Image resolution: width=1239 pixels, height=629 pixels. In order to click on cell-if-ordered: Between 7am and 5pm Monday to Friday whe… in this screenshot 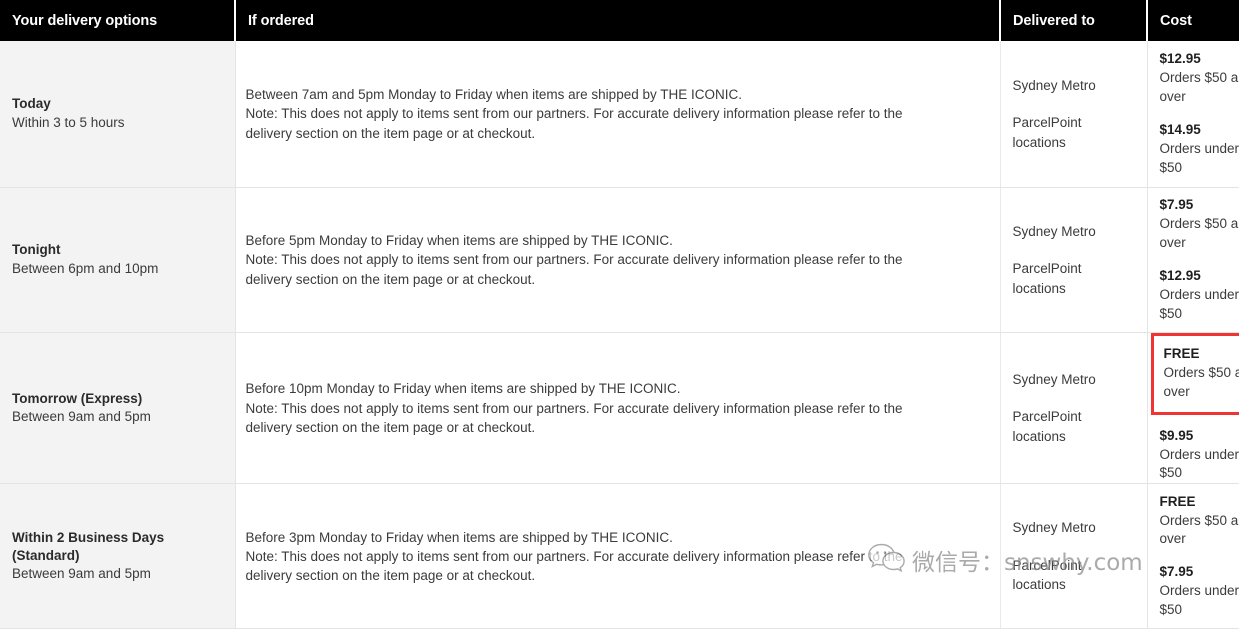, I will do `click(617, 114)`.